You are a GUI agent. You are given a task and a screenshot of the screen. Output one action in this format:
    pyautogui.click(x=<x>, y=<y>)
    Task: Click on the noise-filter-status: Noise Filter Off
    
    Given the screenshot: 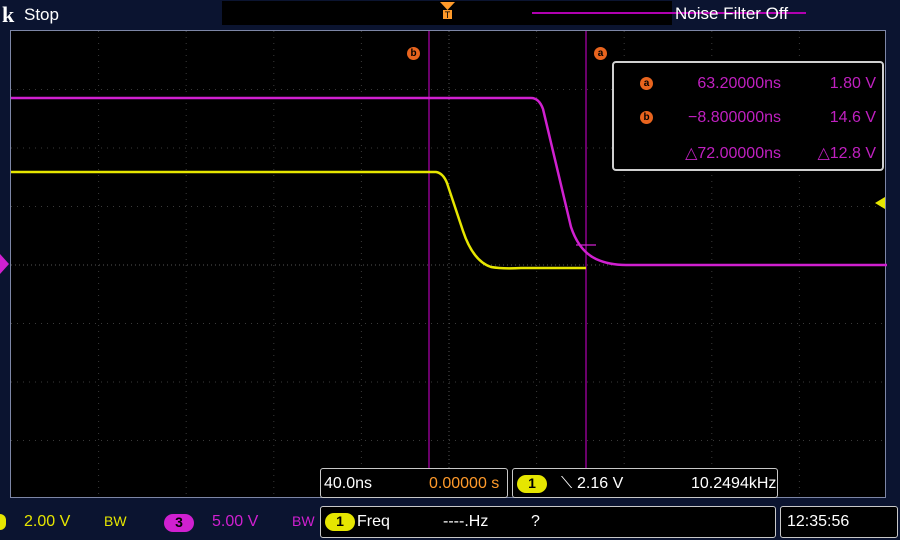 What is the action you would take?
    pyautogui.click(x=731, y=14)
    